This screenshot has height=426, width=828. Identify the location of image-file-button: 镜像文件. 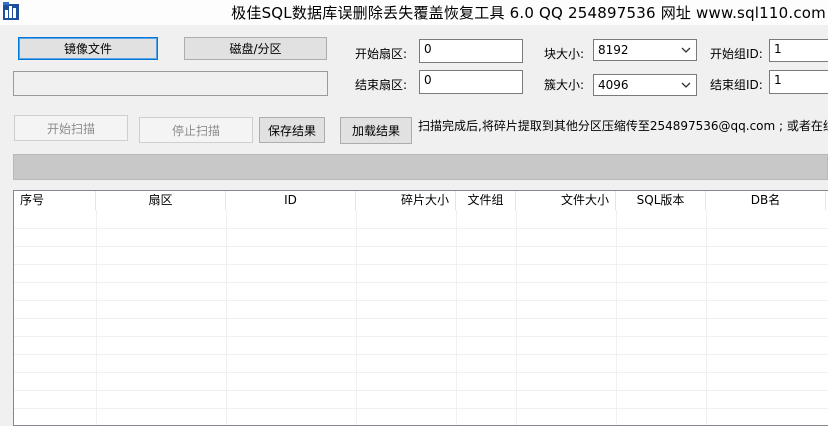
(88, 48).